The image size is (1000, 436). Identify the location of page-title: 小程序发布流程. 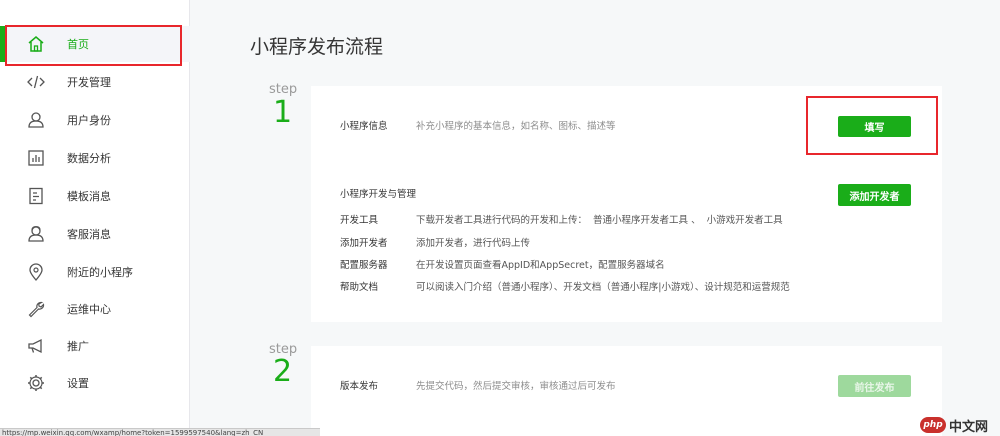
(317, 47).